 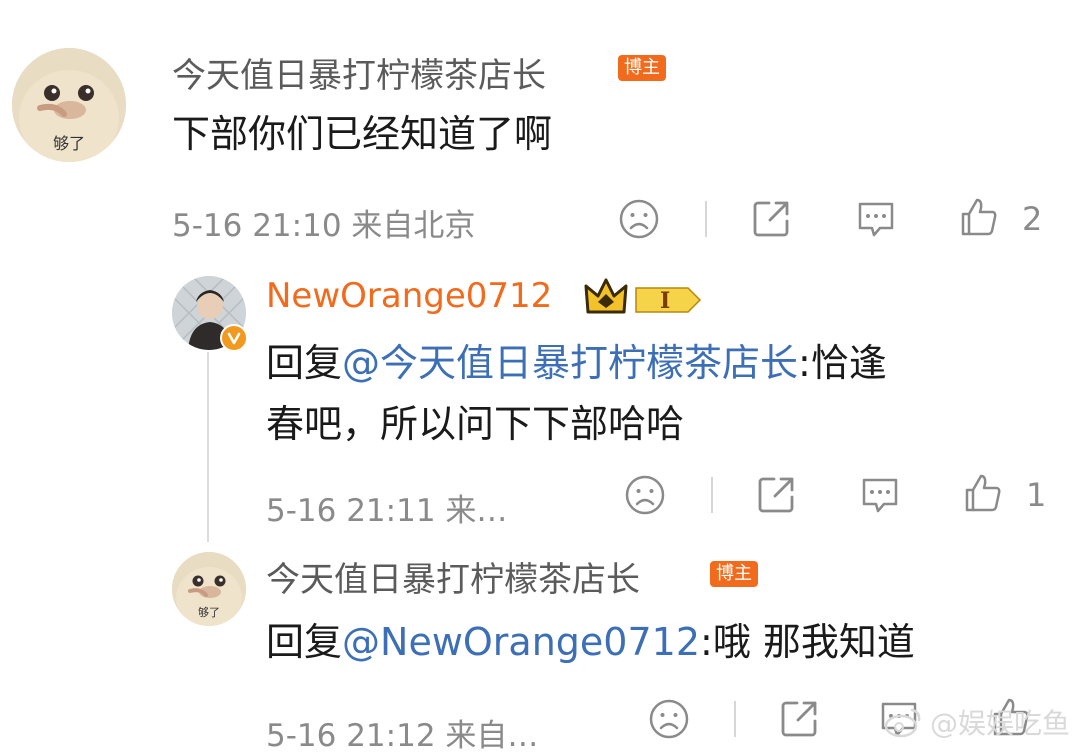 What do you see at coordinates (234, 338) in the screenshot?
I see `verified-icon` at bounding box center [234, 338].